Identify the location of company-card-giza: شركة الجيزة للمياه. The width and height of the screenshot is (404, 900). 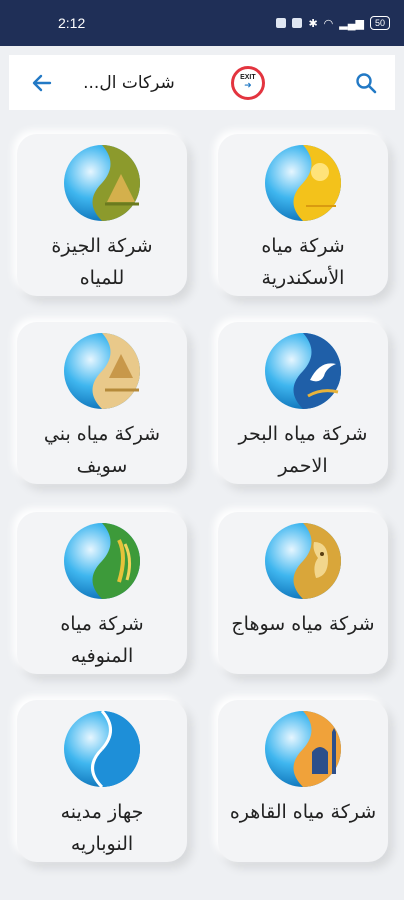
(102, 215).